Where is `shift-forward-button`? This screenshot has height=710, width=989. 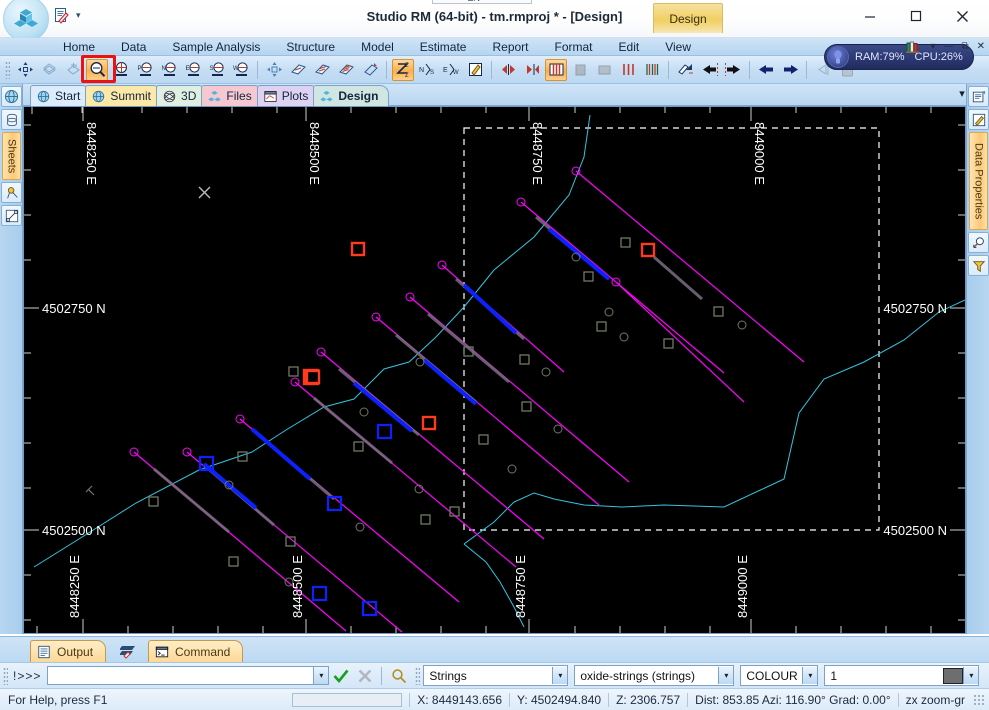
shift-forward-button is located at coordinates (733, 70).